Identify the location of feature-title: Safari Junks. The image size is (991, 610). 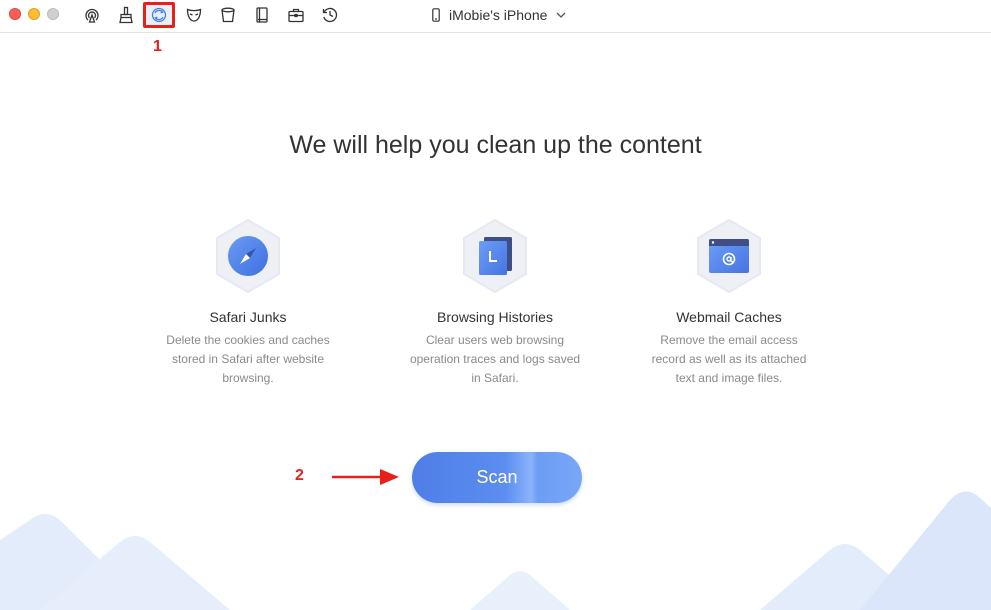
(248, 317).